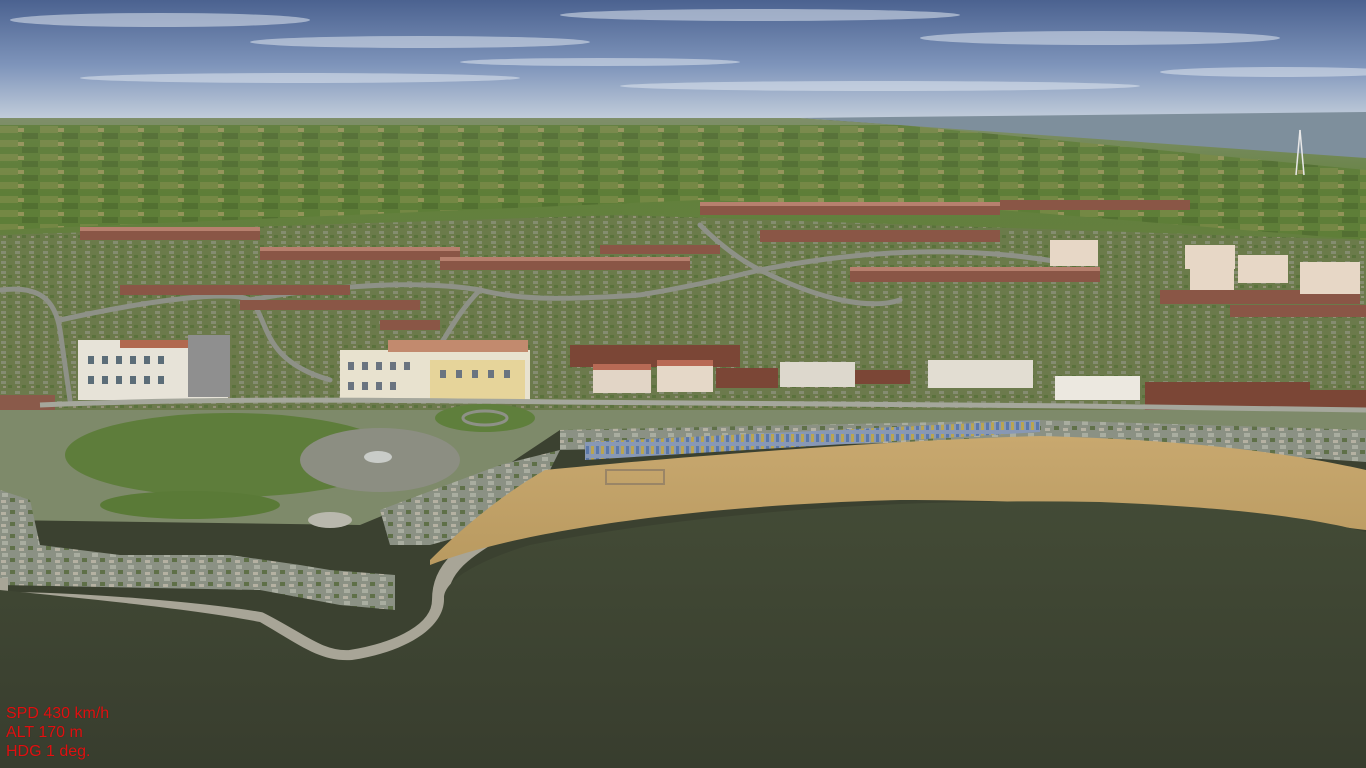 The image size is (1366, 768). Describe the element at coordinates (485, 418) in the screenshot. I see `ornamental-garden` at that location.